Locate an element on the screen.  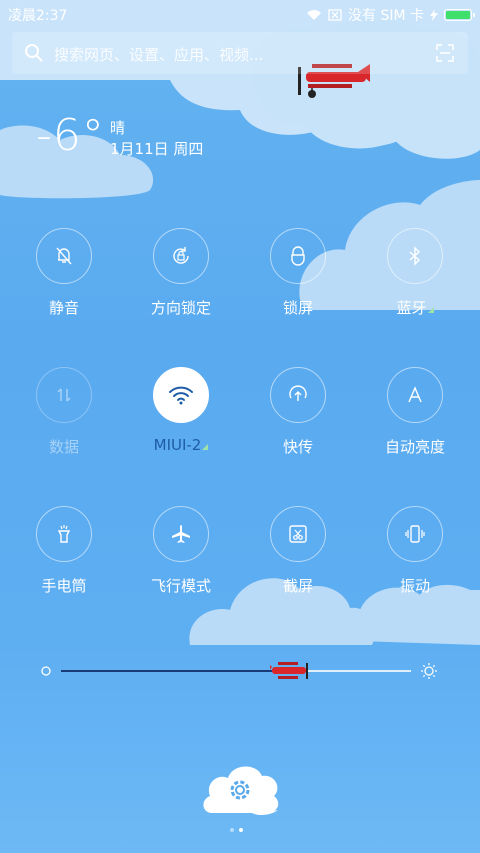
bell-off-icon is located at coordinates (64, 256).